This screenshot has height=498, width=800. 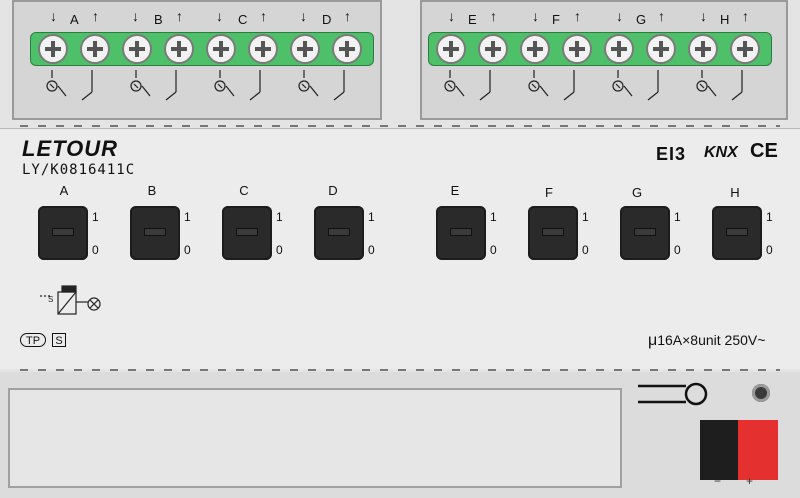 I want to click on channel-label-h: H, so click(x=735, y=192).